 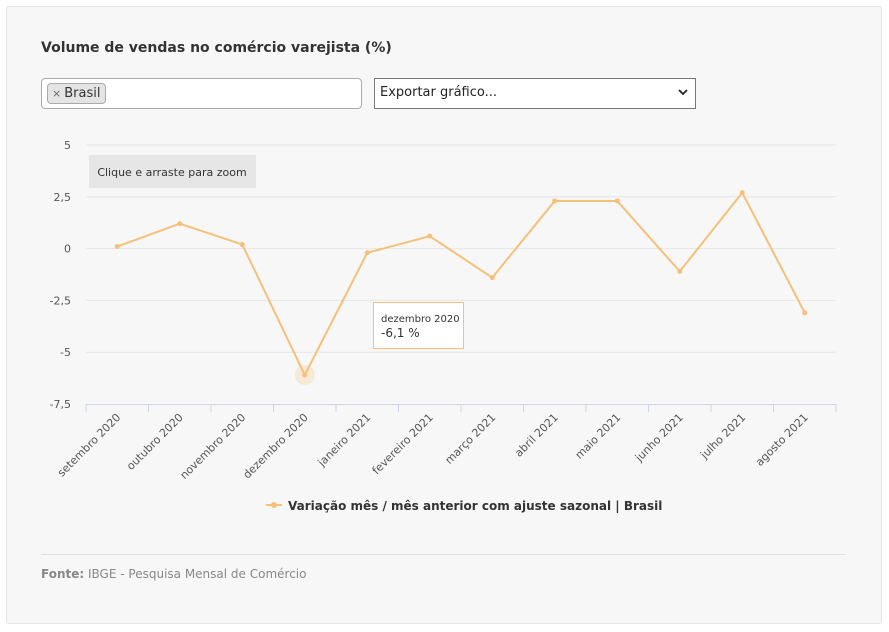 I want to click on zoom-hint-text: Clique e arraste para zoom, so click(x=171, y=172).